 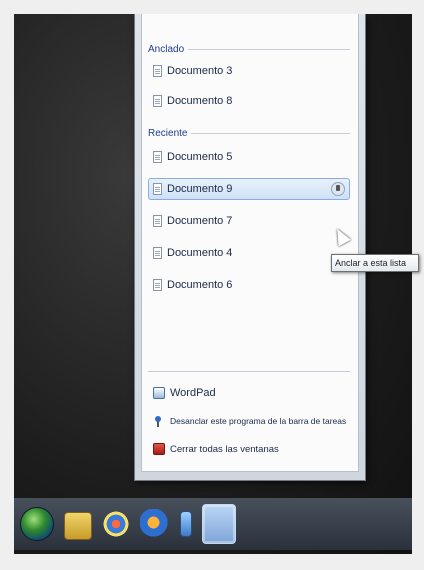 What do you see at coordinates (200, 253) in the screenshot?
I see `item-label: Documento 4` at bounding box center [200, 253].